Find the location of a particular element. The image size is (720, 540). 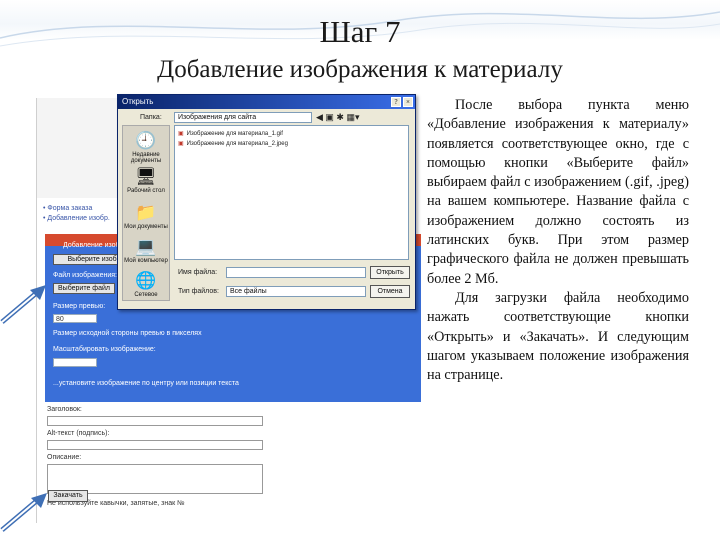

size-label: Размер превью: is located at coordinates (79, 306).